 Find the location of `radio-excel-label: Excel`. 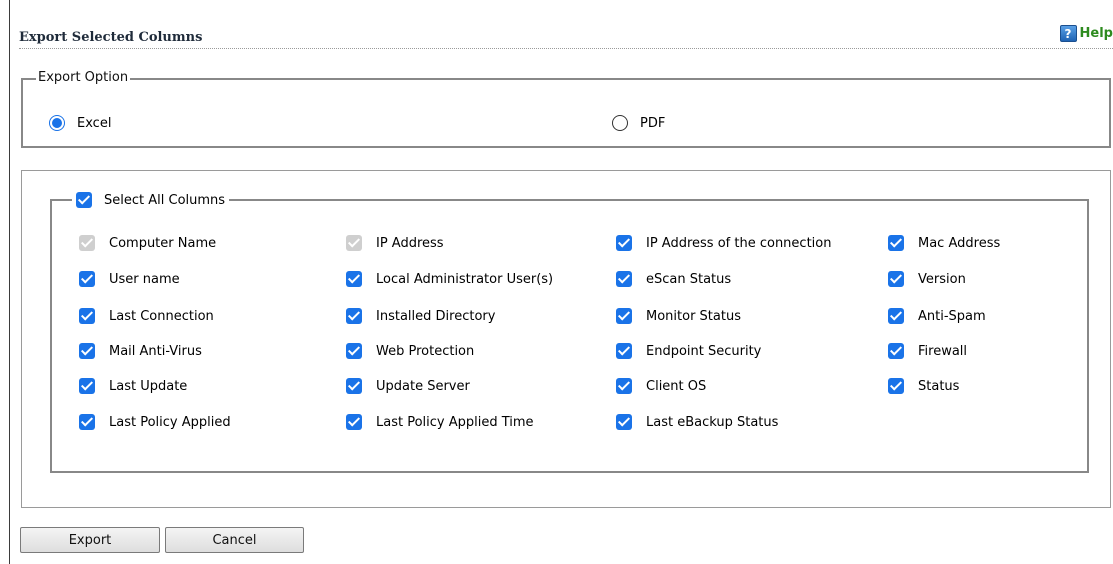

radio-excel-label: Excel is located at coordinates (94, 123).